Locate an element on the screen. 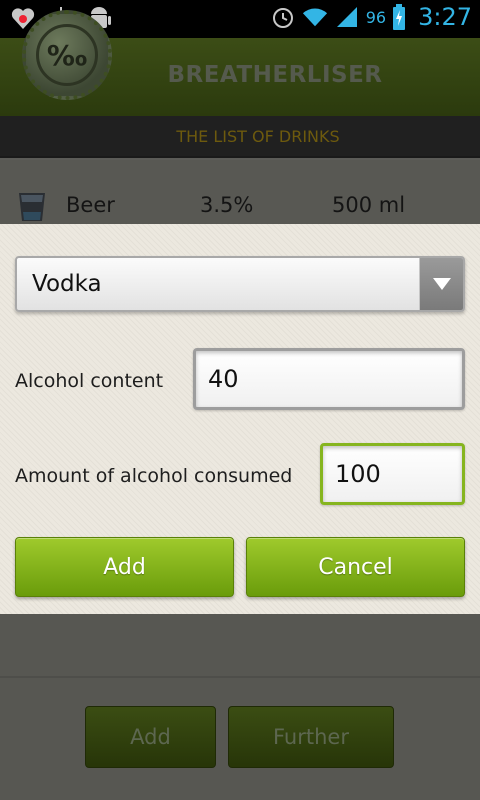 This screenshot has height=800, width=480. alcohol-content-value: 40 is located at coordinates (223, 379).